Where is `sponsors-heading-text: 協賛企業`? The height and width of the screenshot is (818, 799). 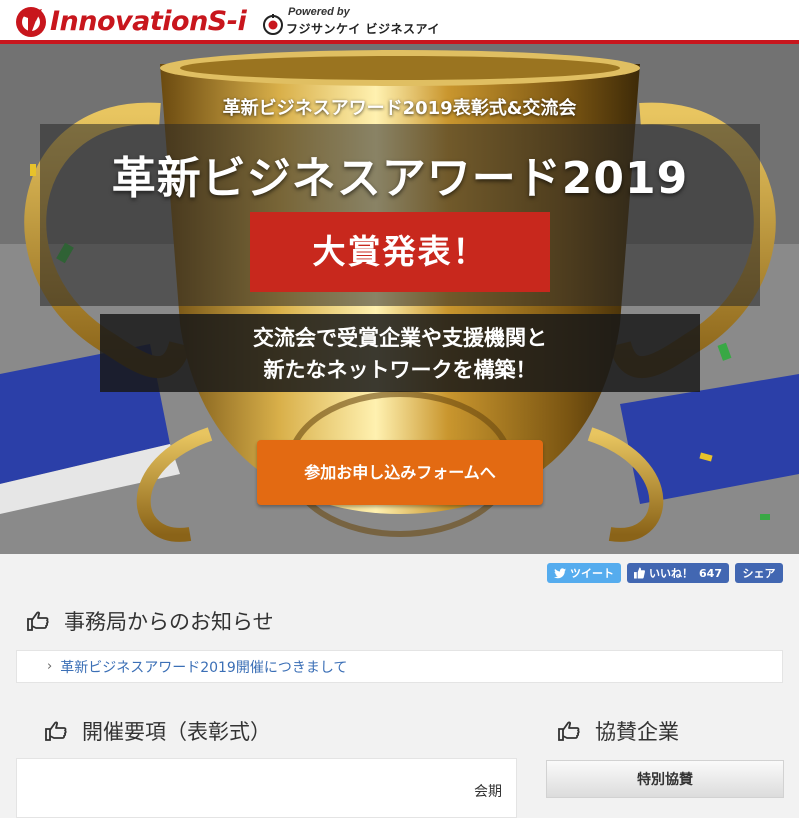
sponsors-heading-text: 協賛企業 is located at coordinates (637, 732).